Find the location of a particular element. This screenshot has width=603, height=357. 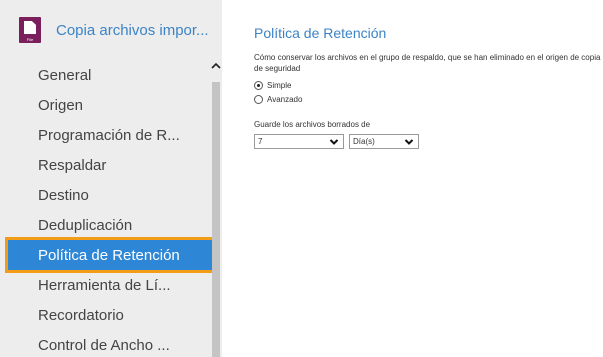

sidebar-item-general: General is located at coordinates (105, 75).